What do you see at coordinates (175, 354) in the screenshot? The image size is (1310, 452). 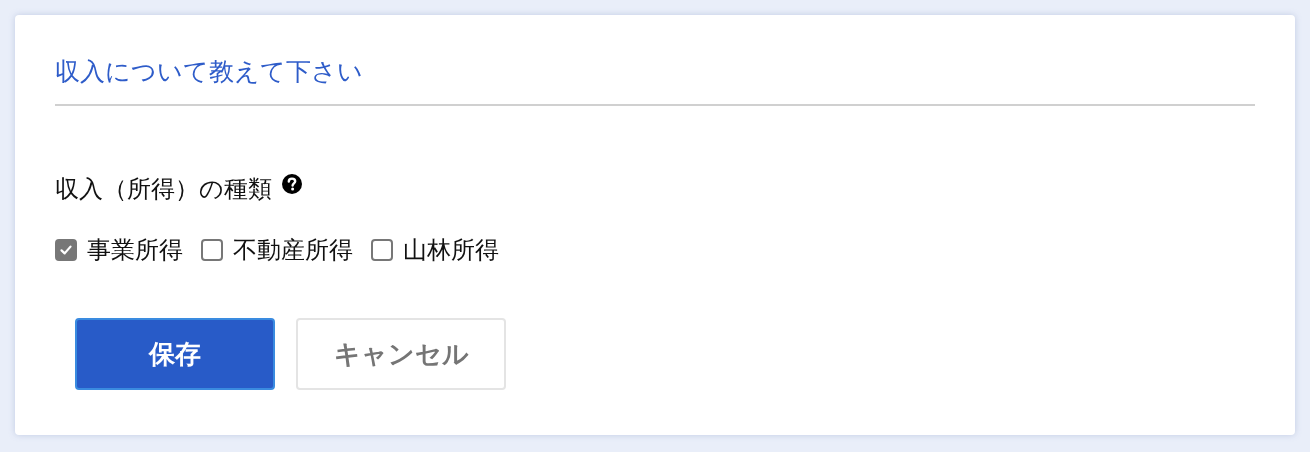 I see `save-button: 保存` at bounding box center [175, 354].